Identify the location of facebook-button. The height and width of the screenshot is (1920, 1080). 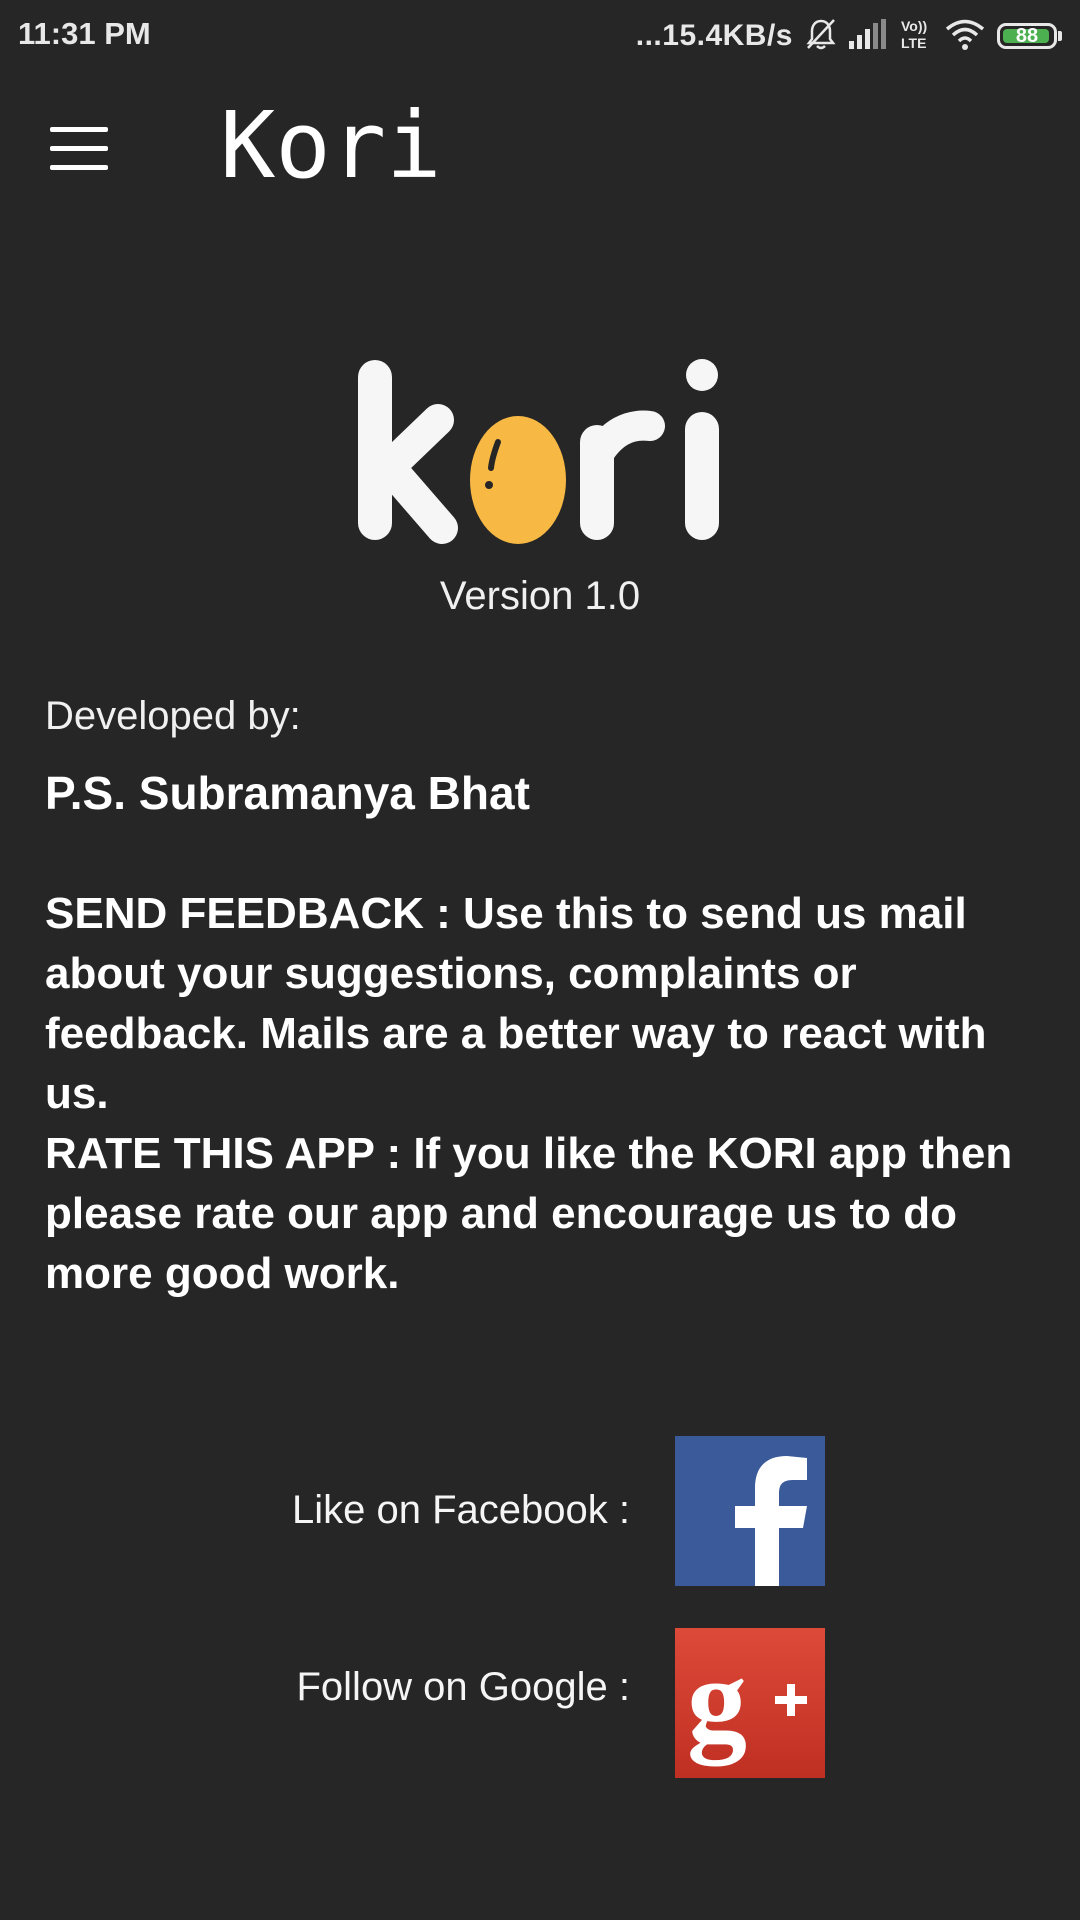
(750, 1511).